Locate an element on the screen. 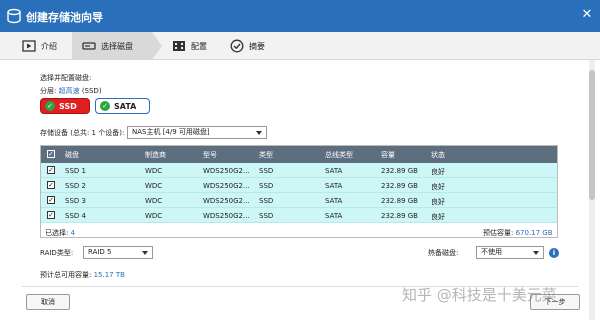  select-all-checkbox: ✓ is located at coordinates (51, 154).